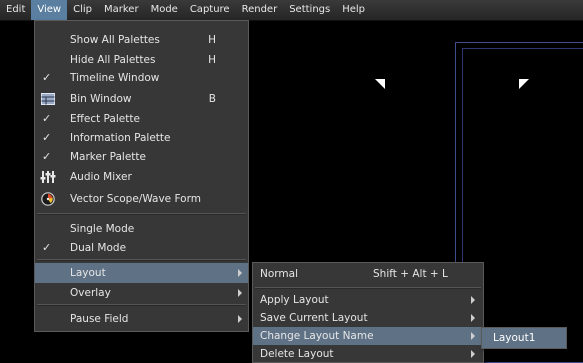  What do you see at coordinates (410, 274) in the screenshot?
I see `menu-item-accel: Shift + Alt + L` at bounding box center [410, 274].